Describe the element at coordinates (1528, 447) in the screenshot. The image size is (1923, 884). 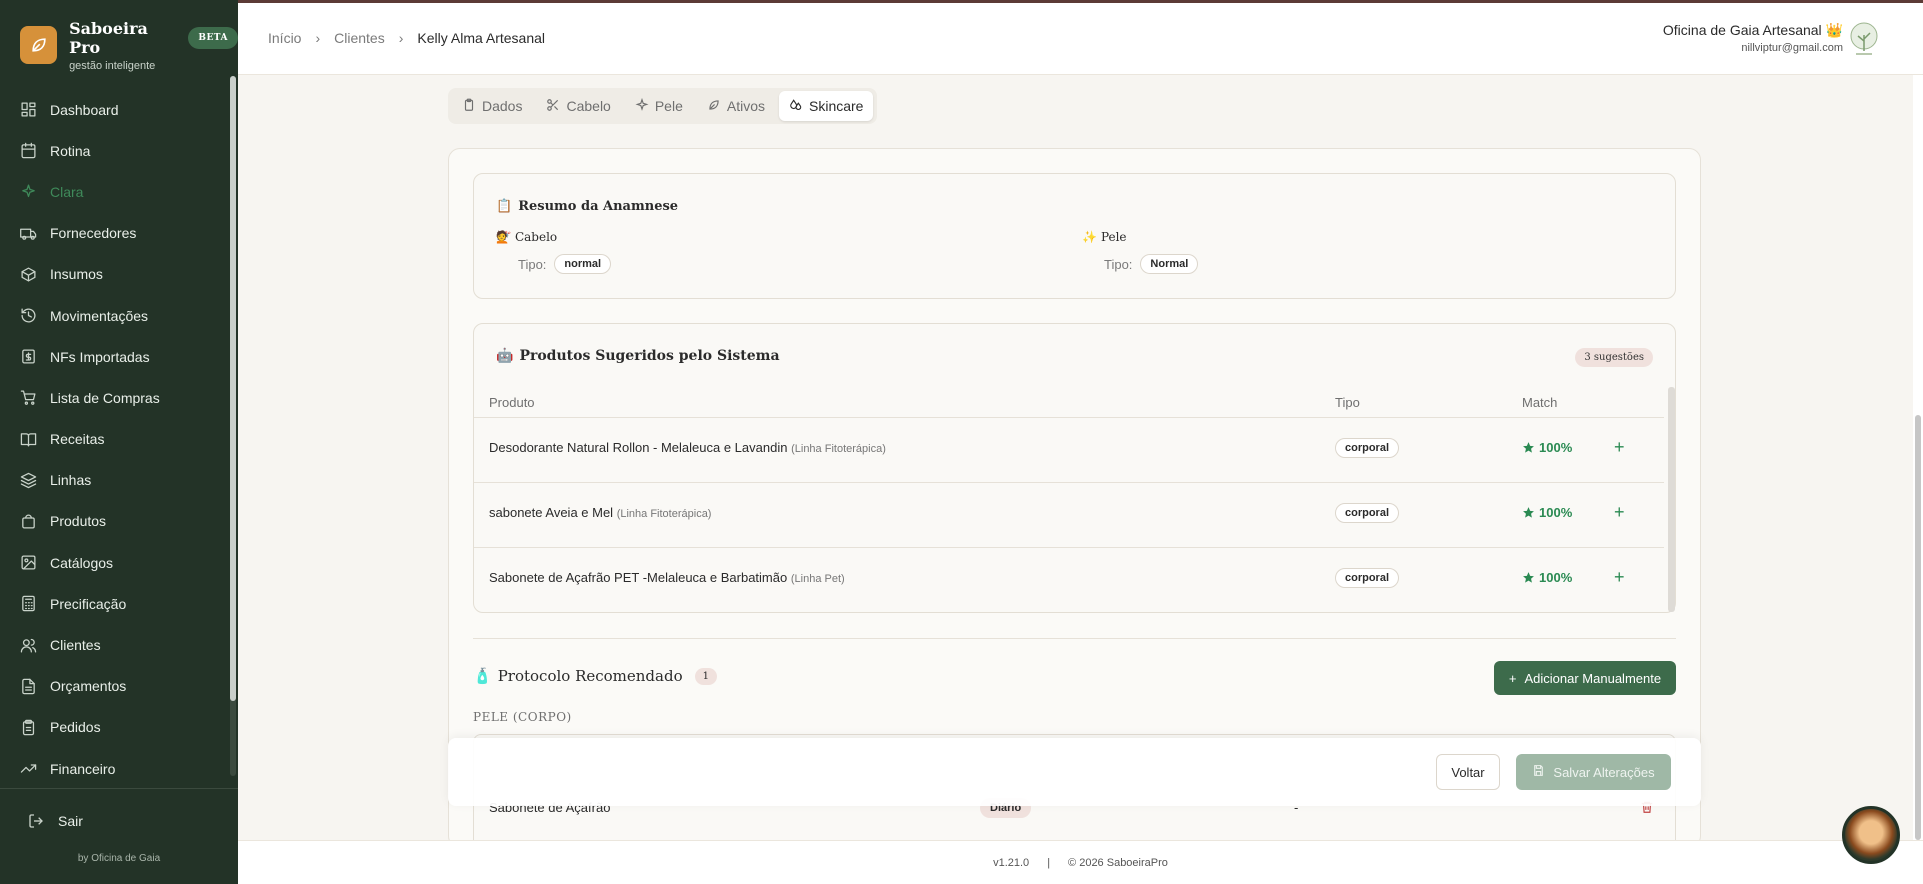
I see `star-icon` at that location.